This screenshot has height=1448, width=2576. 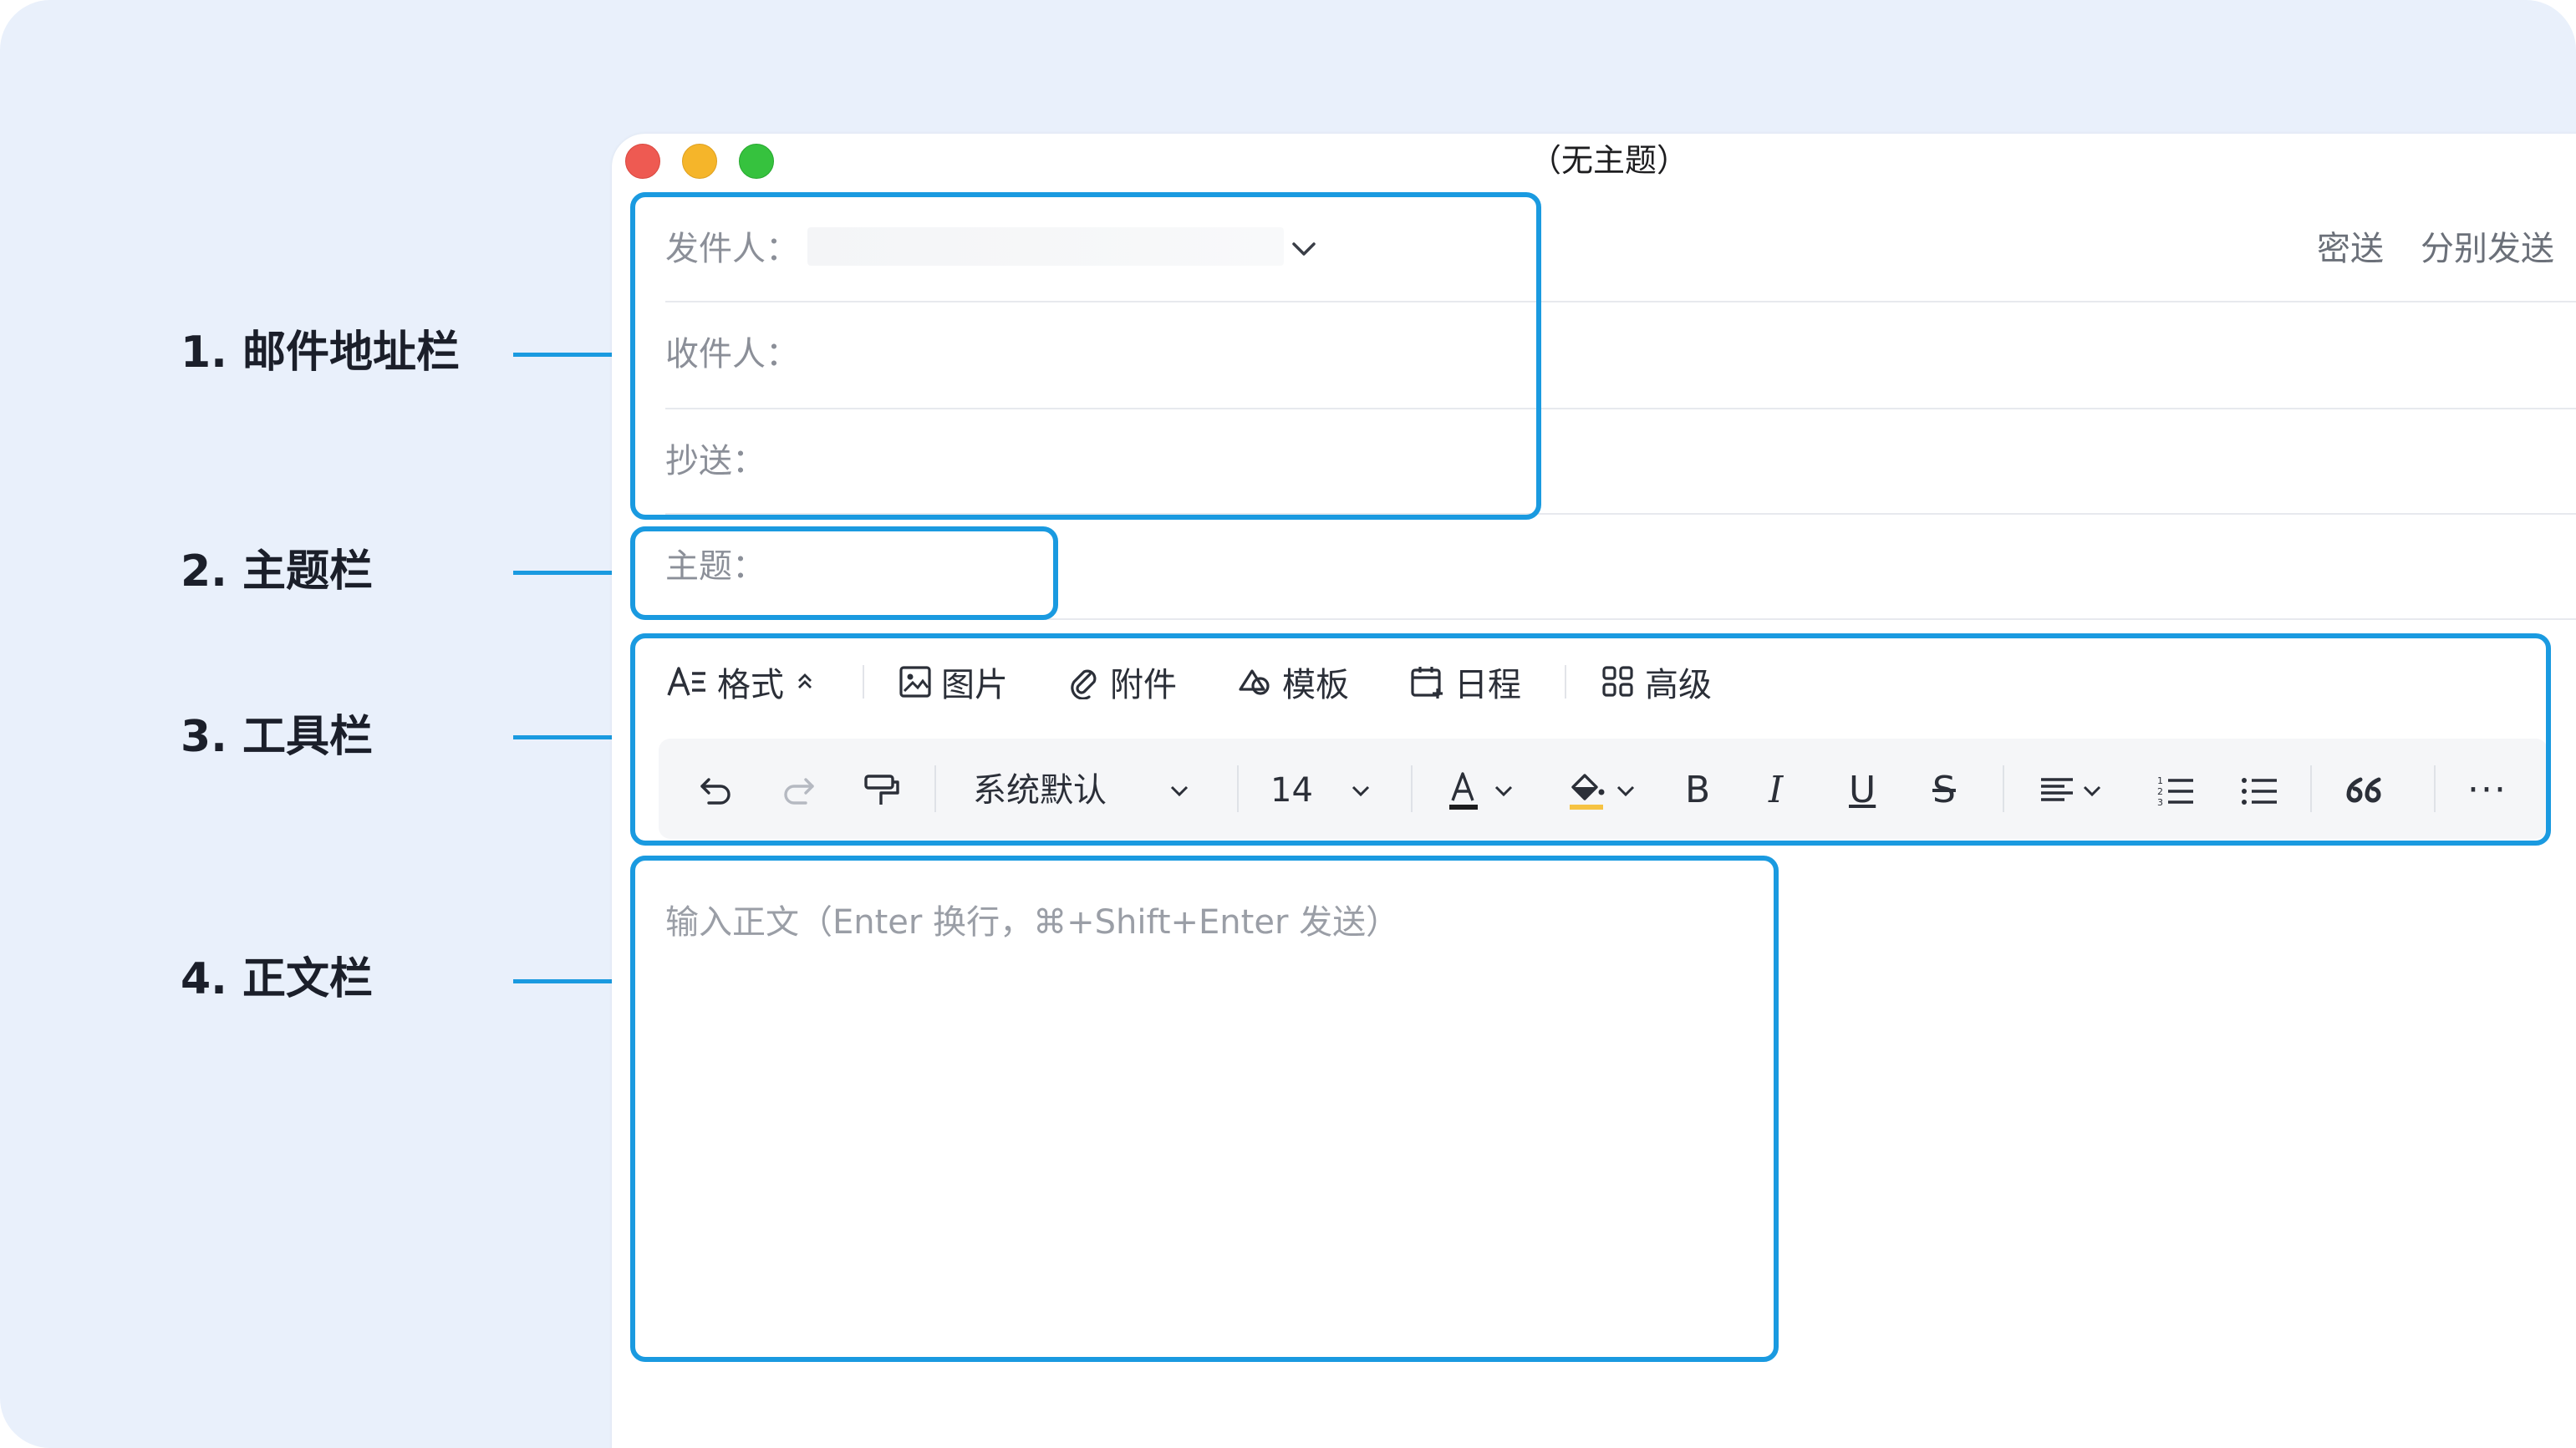 I want to click on template-button: 模板, so click(x=1292, y=682).